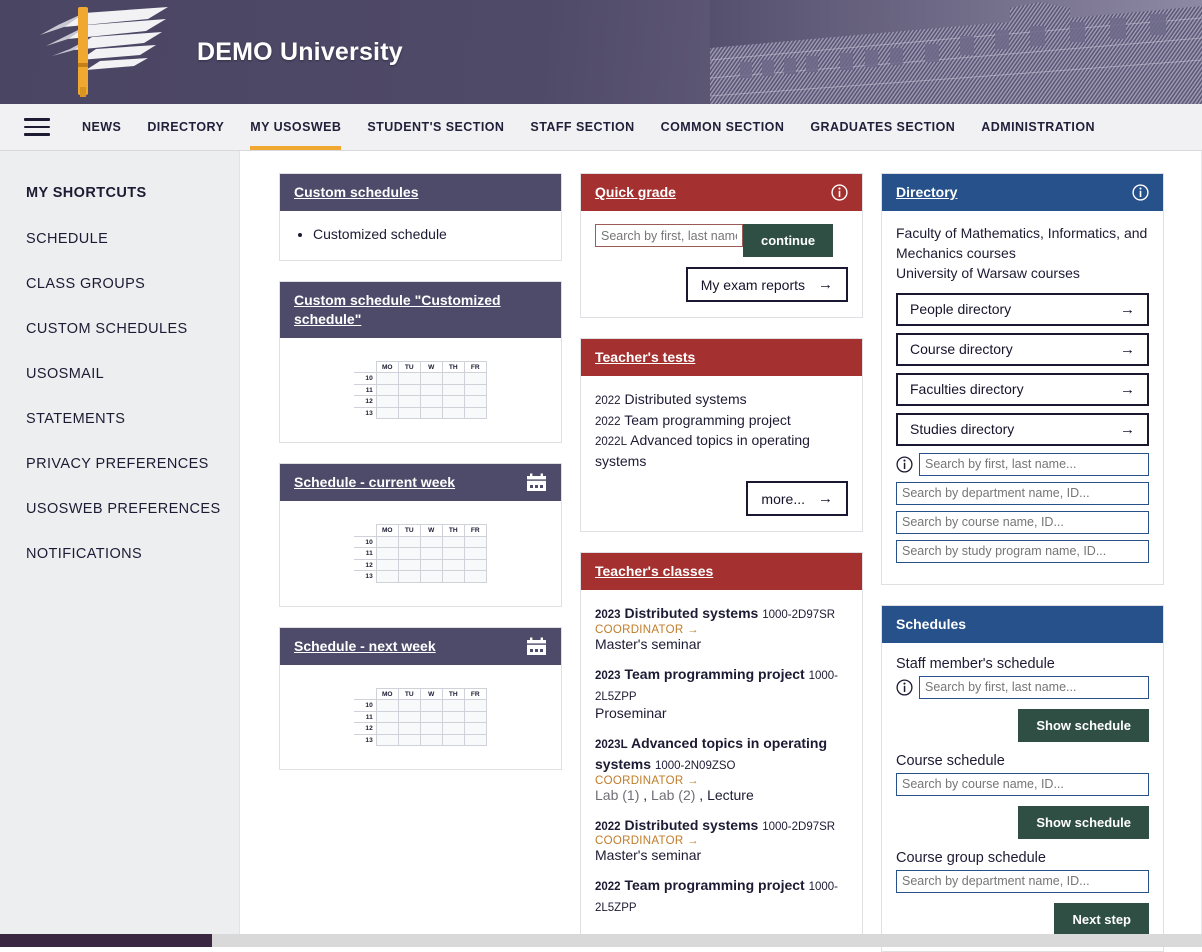  What do you see at coordinates (1083, 725) in the screenshot?
I see `schedule-action-button: Show schedule` at bounding box center [1083, 725].